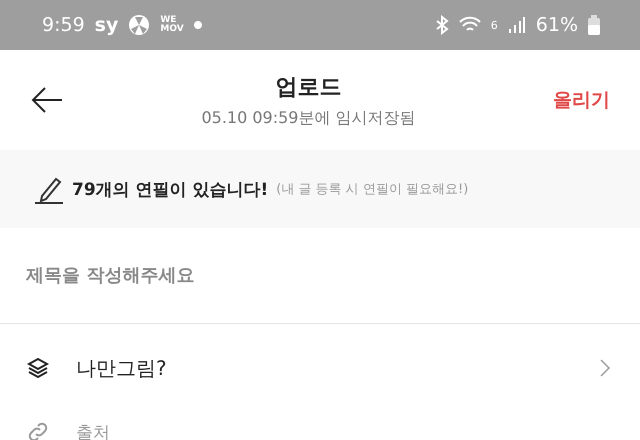 This screenshot has height=440, width=640. Describe the element at coordinates (170, 189) in the screenshot. I see `pencil-count-message: 79개의 연필이 있습니다!` at that location.